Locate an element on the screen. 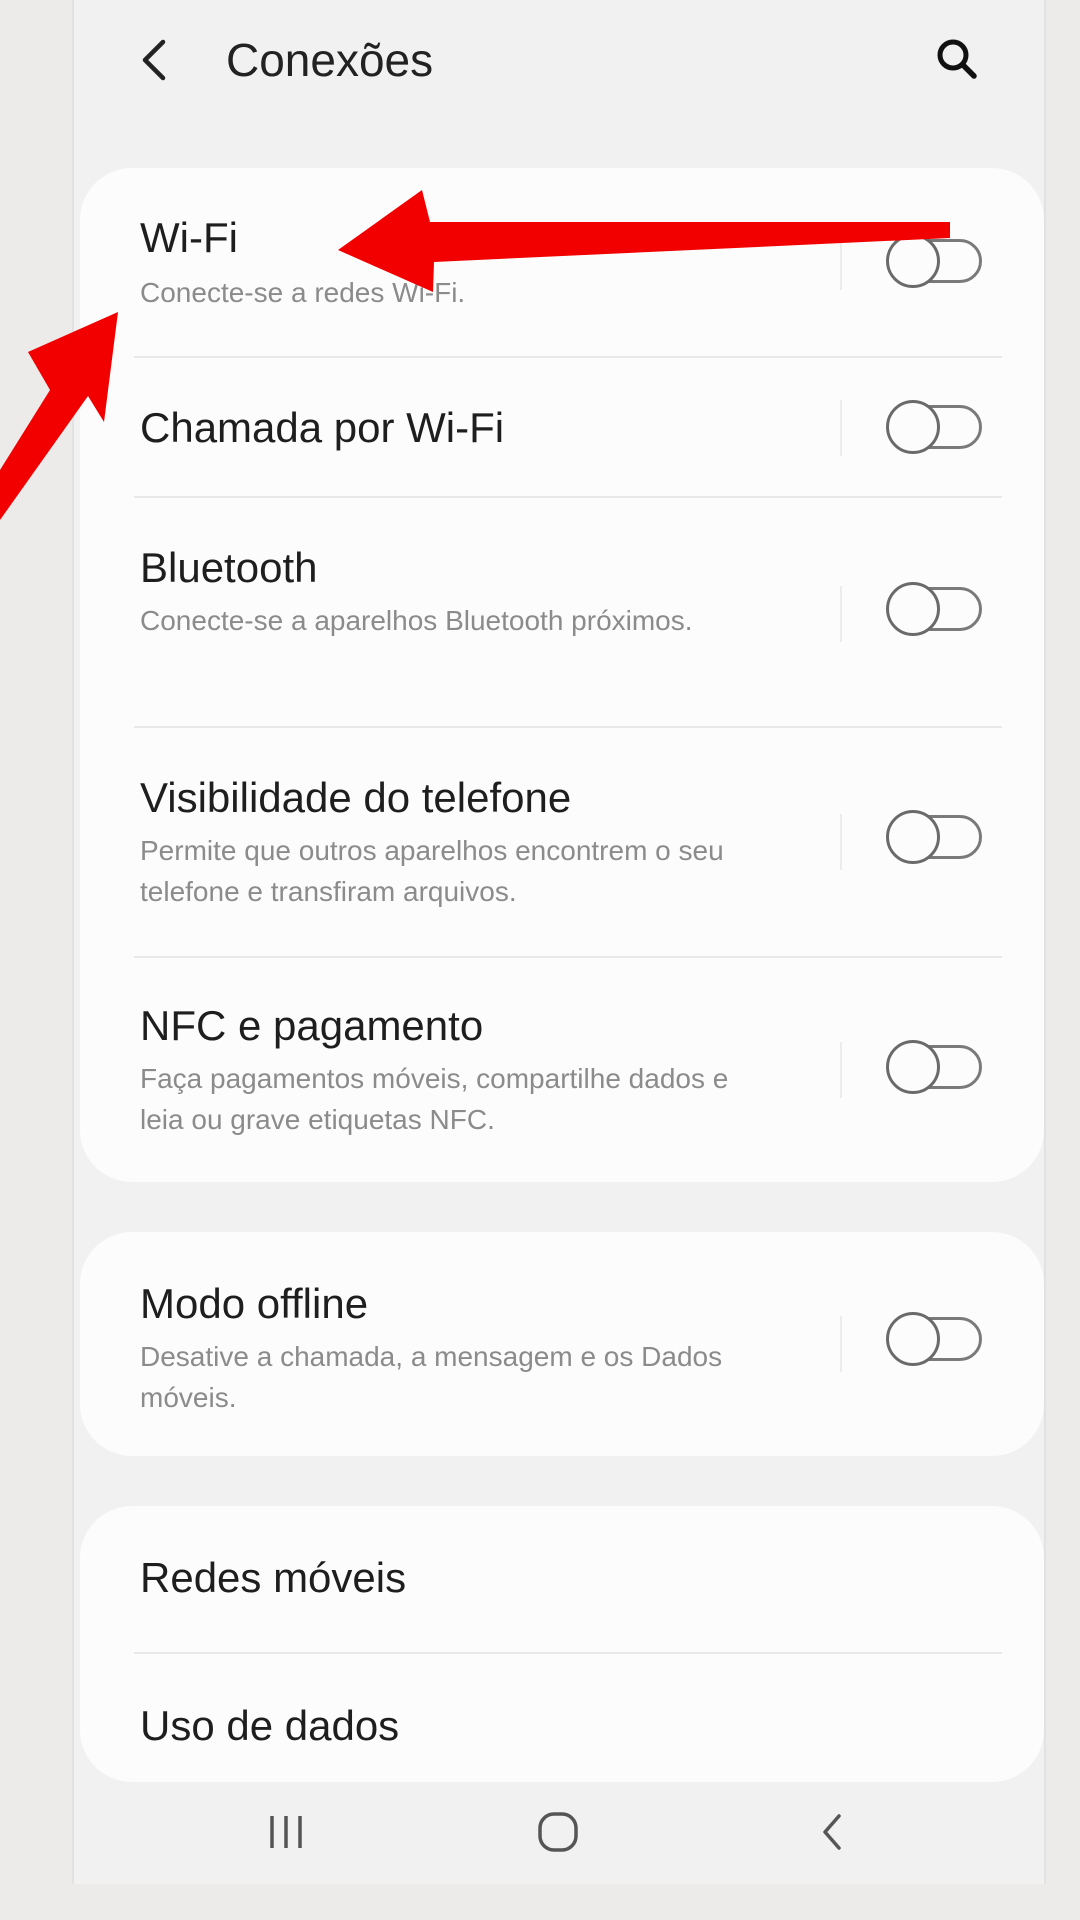 Image resolution: width=1080 pixels, height=1920 pixels. setting-title: Bluetooth is located at coordinates (229, 567).